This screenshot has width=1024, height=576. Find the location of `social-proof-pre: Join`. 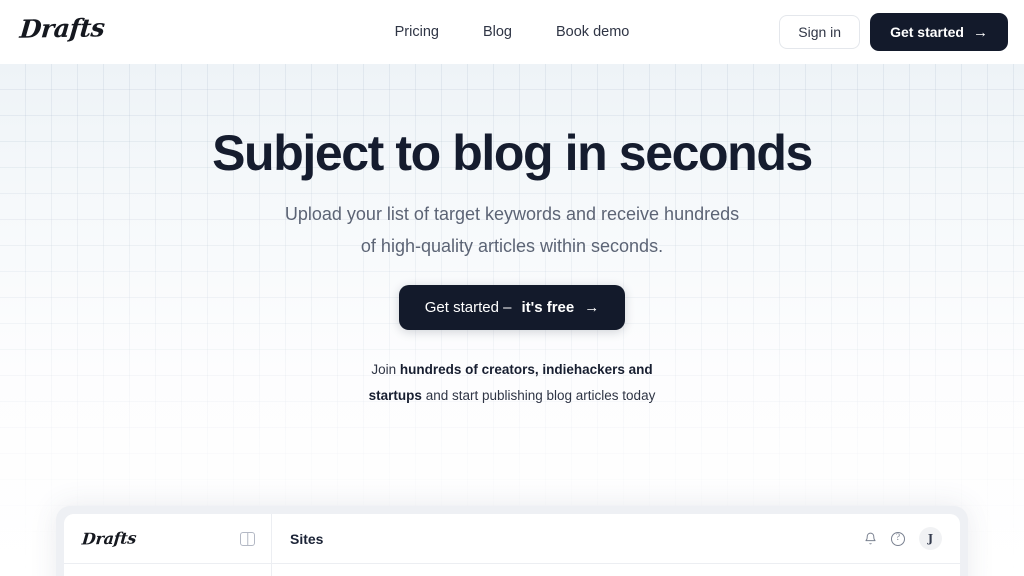

social-proof-pre: Join is located at coordinates (384, 369).